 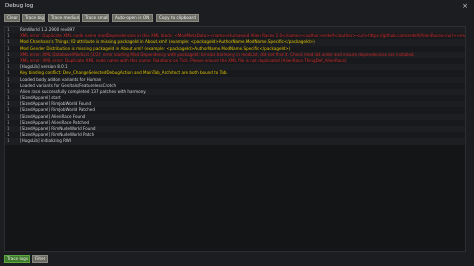 I want to click on window-title: Debug log, so click(x=19, y=6).